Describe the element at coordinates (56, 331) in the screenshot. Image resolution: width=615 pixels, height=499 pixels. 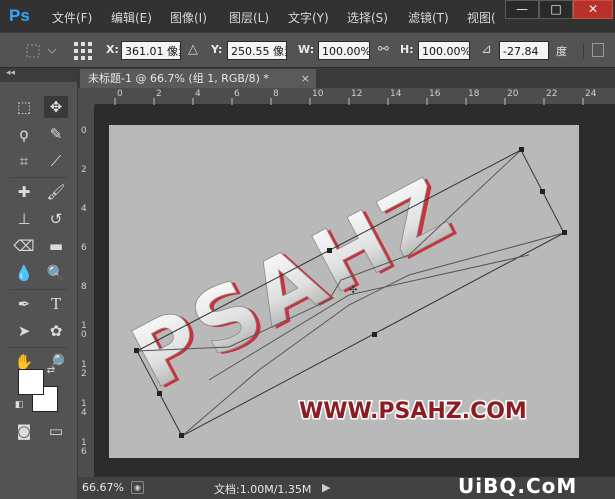
I see `custom-shape-tool-icon: ✿` at that location.